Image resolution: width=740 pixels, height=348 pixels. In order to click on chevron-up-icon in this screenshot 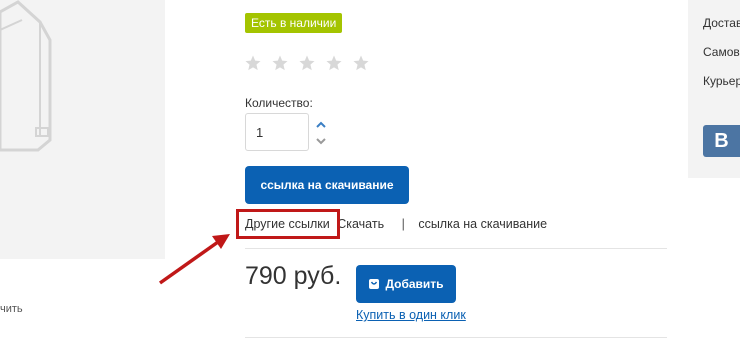, I will do `click(321, 125)`.